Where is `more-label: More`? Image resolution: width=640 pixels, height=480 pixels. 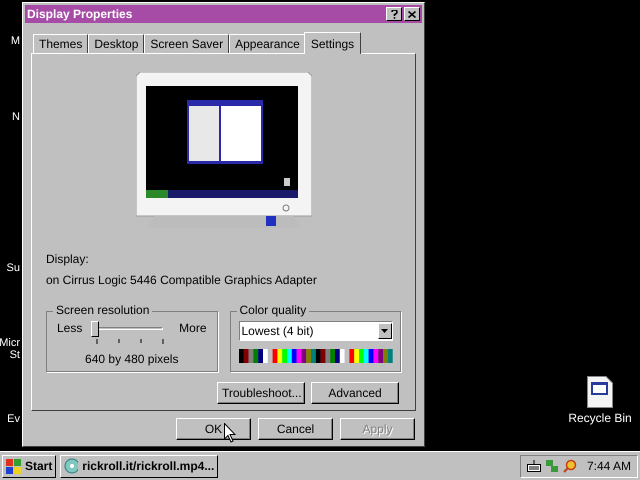 more-label: More is located at coordinates (192, 328).